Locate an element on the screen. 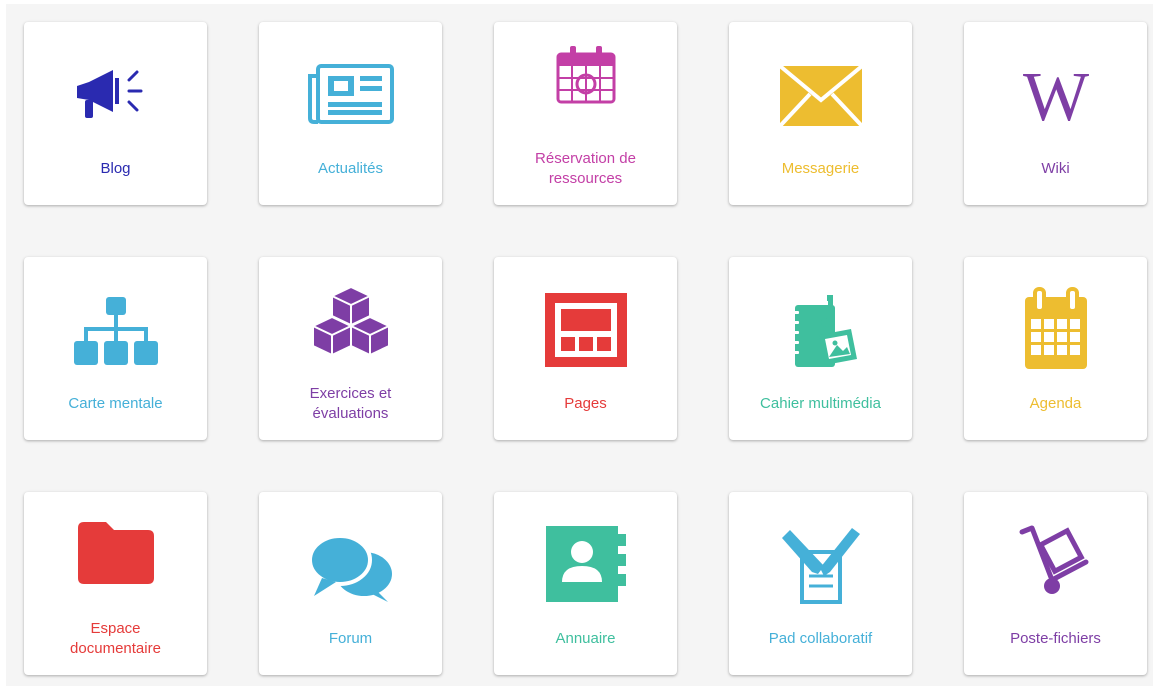  folder-icon is located at coordinates (115, 553).